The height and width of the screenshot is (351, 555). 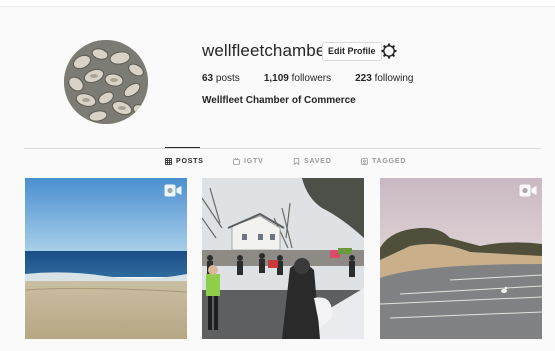 What do you see at coordinates (208, 78) in the screenshot?
I see `posts-count: 63` at bounding box center [208, 78].